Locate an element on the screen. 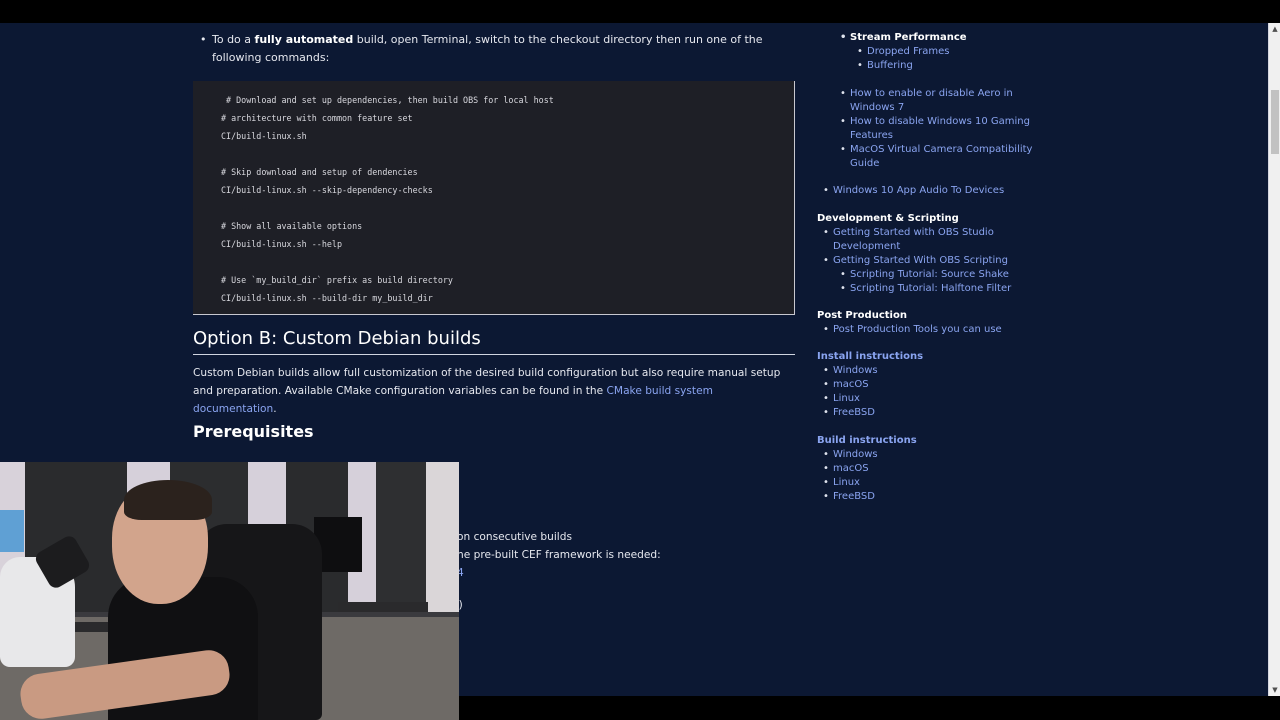  toc-macos-camera-cont: Guide is located at coordinates (864, 164).